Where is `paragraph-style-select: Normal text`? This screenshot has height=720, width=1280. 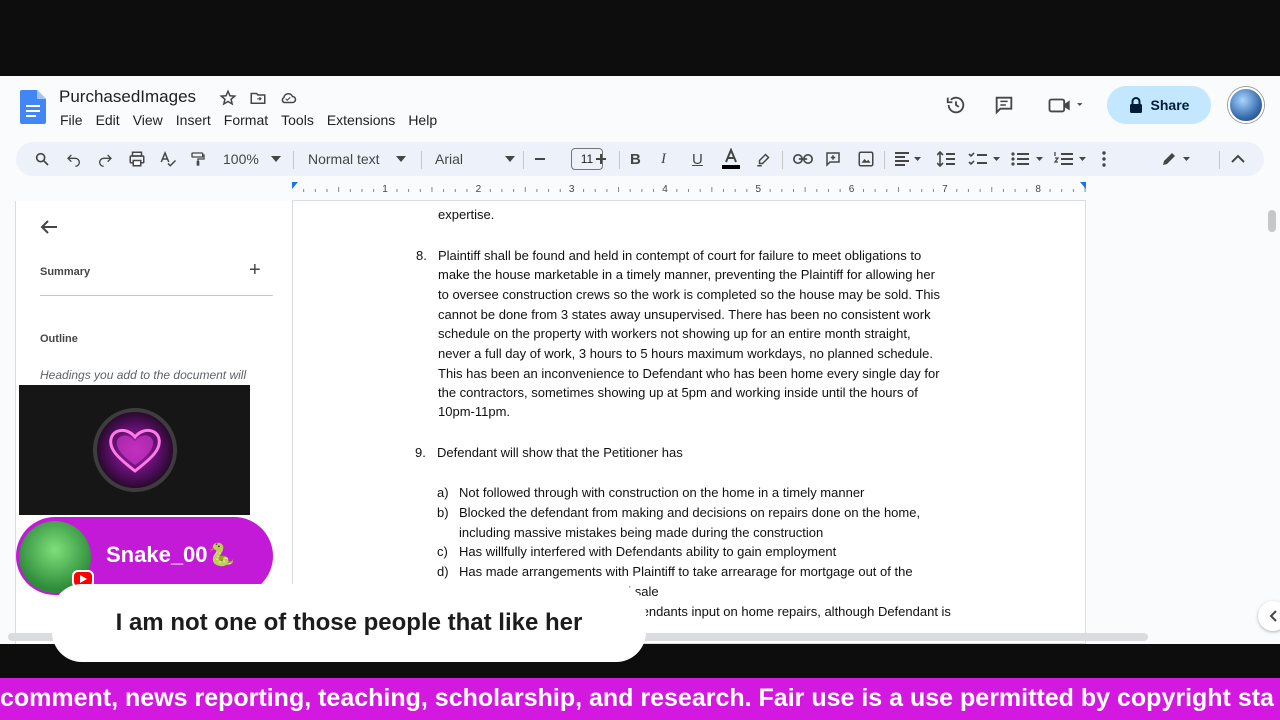 paragraph-style-select: Normal text is located at coordinates (357, 159).